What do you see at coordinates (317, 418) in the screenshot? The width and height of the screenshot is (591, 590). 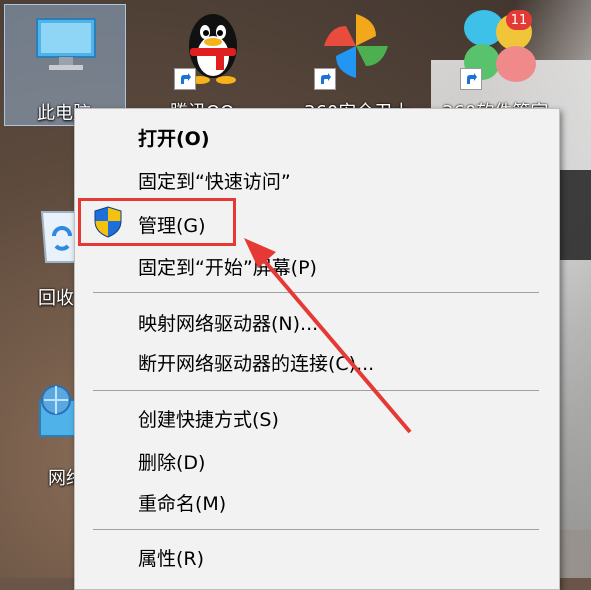 I see `menu-item-create-shortcut: 创建快捷方式(S)` at bounding box center [317, 418].